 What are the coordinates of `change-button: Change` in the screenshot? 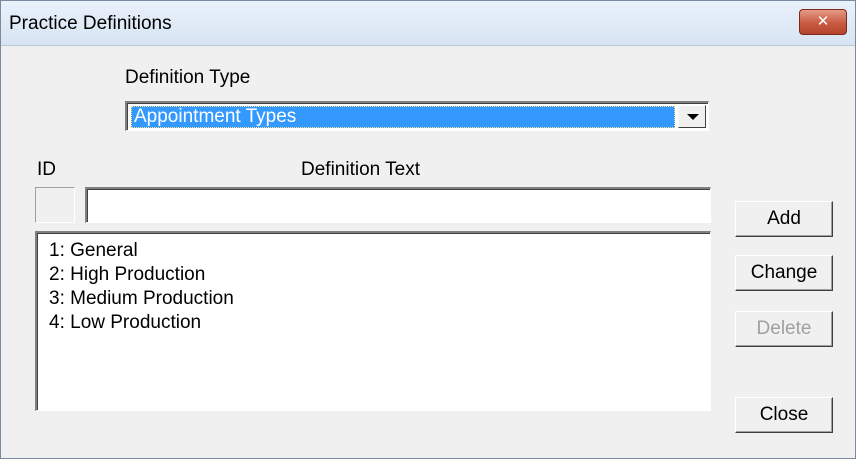 It's located at (784, 273).